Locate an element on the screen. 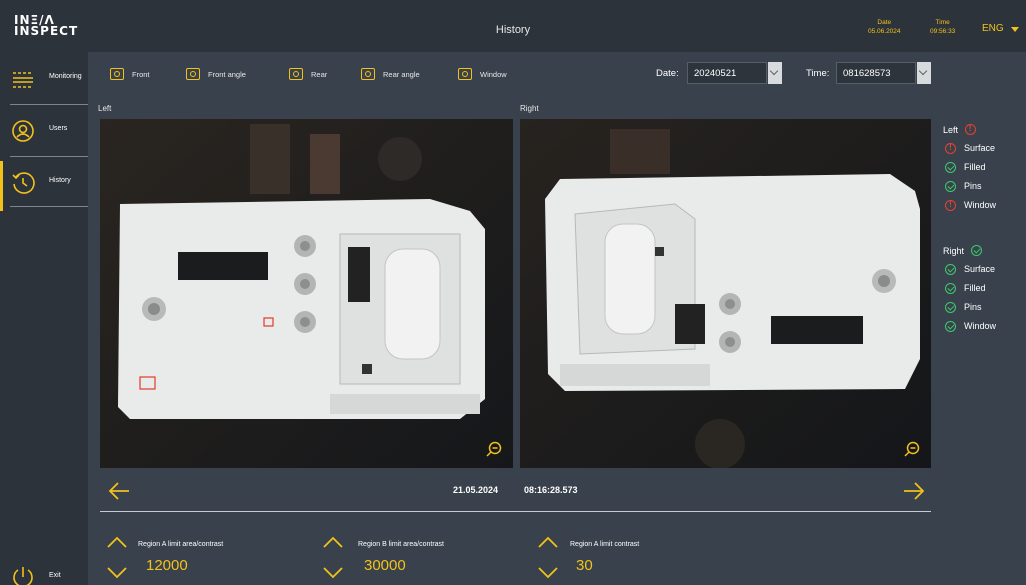  left-check-filled: Filled is located at coordinates (965, 167).